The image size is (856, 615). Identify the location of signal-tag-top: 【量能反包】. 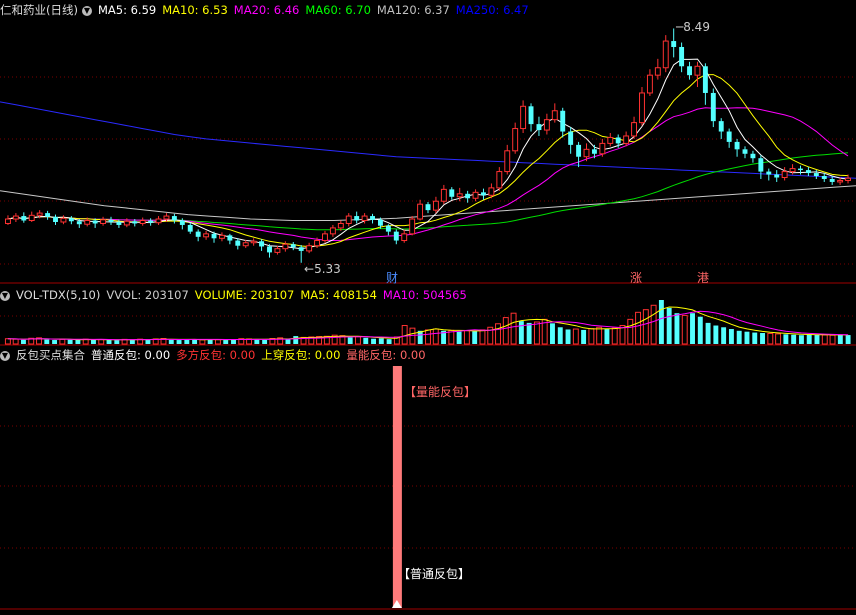
(440, 392).